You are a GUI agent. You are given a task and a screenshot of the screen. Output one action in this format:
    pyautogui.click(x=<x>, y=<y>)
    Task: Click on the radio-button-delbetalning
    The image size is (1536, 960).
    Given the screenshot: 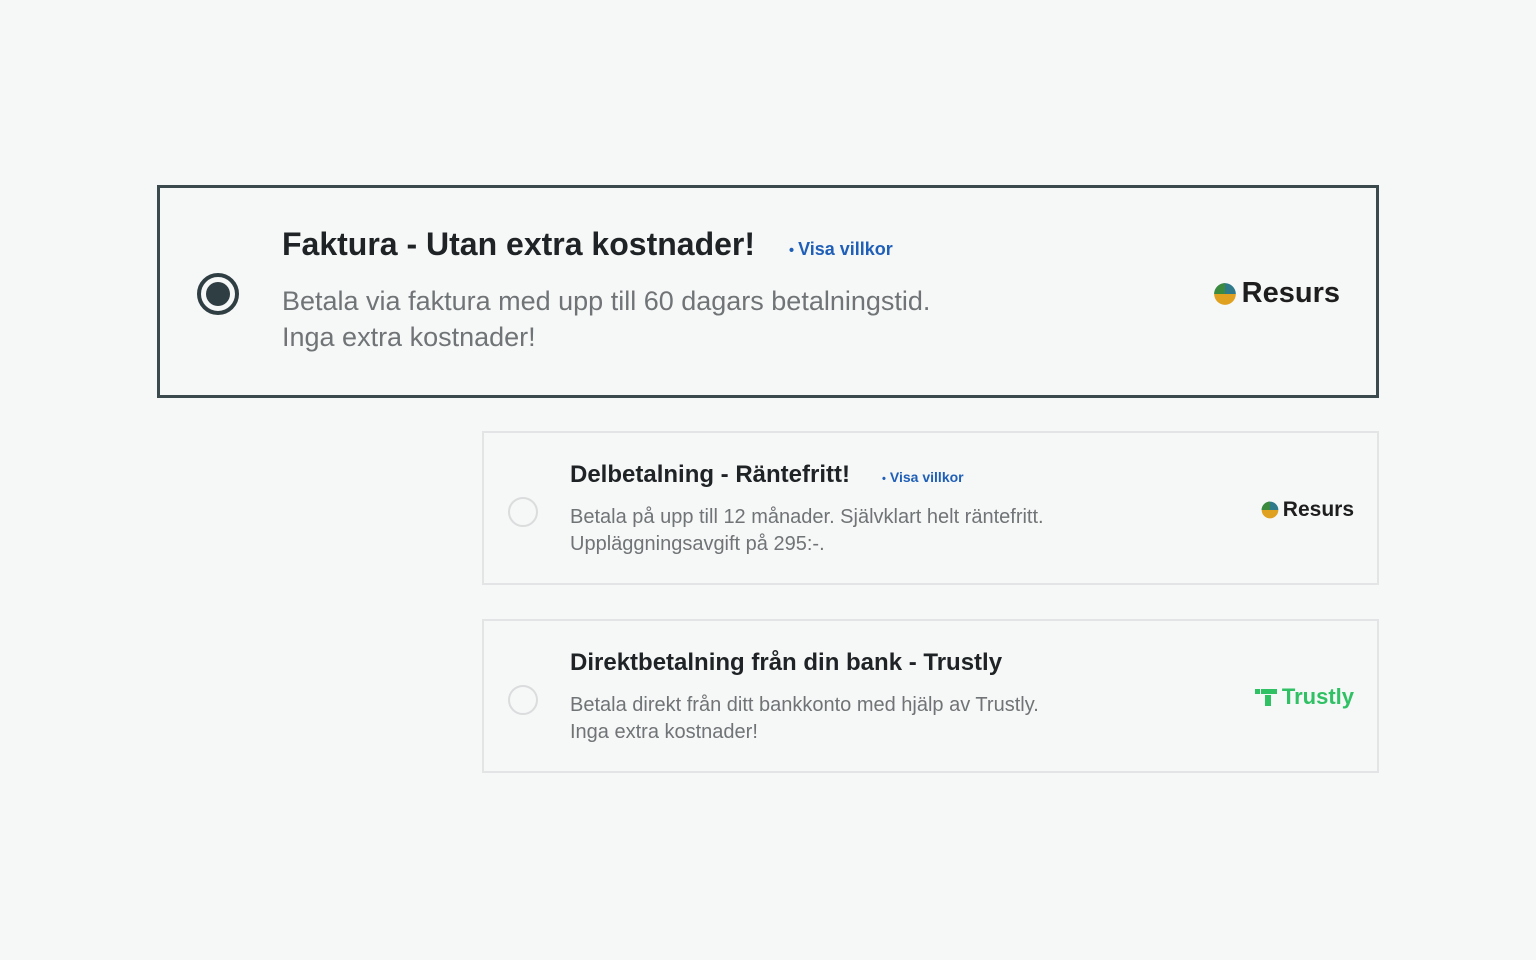 What is the action you would take?
    pyautogui.click(x=523, y=512)
    